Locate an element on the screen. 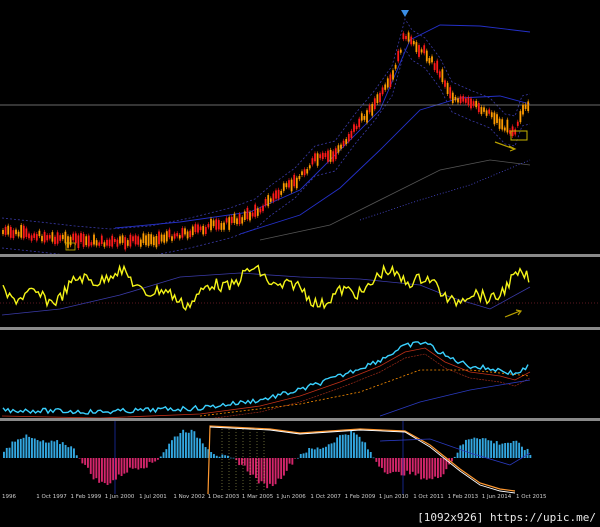 The height and width of the screenshot is (527, 600). time-axis-label: 1 Dec 2003 is located at coordinates (223, 497).